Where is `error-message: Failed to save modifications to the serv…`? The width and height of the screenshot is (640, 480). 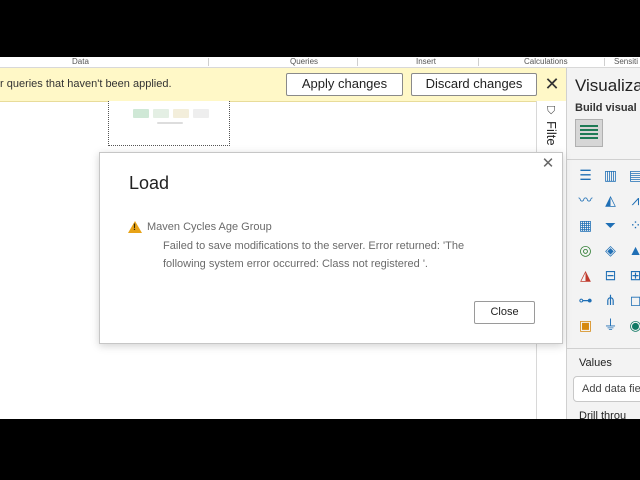 error-message: Failed to save modifications to the serv… is located at coordinates (314, 255).